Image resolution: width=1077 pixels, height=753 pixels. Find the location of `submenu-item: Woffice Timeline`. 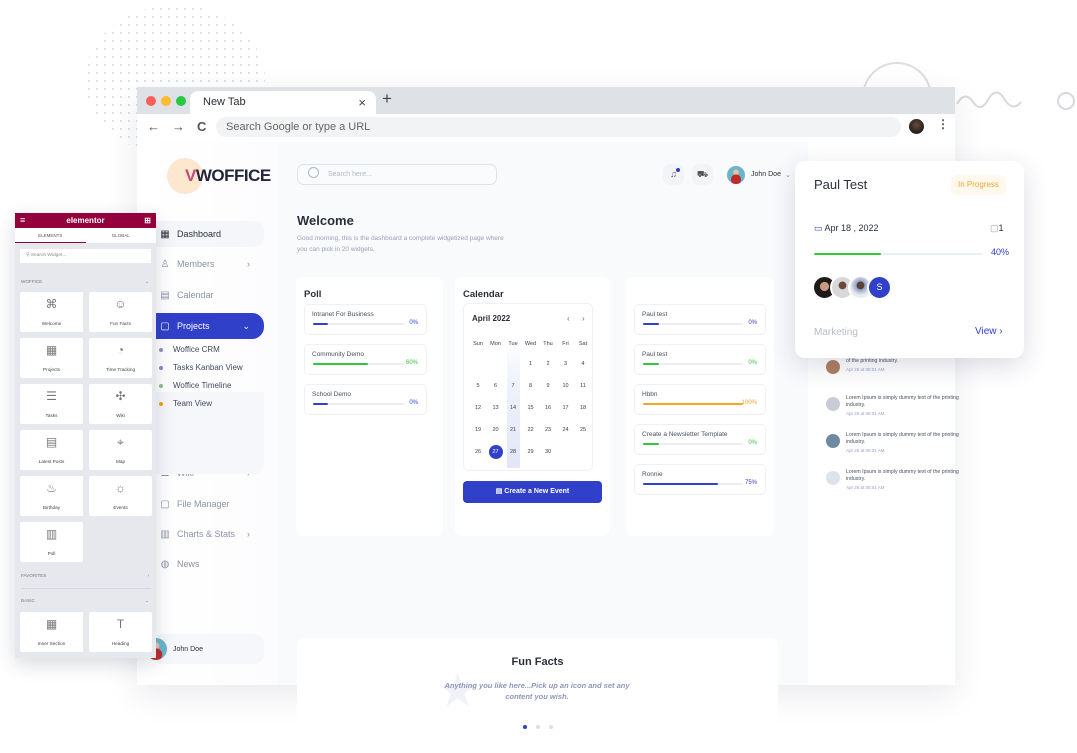

submenu-item: Woffice Timeline is located at coordinates (195, 385).